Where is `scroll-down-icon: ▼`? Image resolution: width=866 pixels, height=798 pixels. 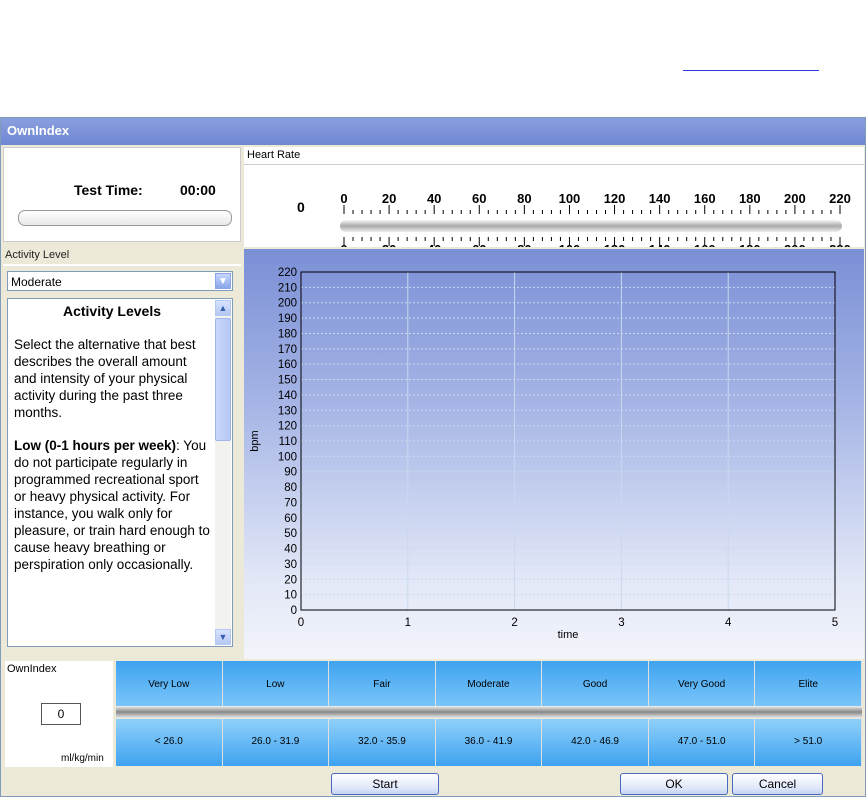 scroll-down-icon: ▼ is located at coordinates (223, 637).